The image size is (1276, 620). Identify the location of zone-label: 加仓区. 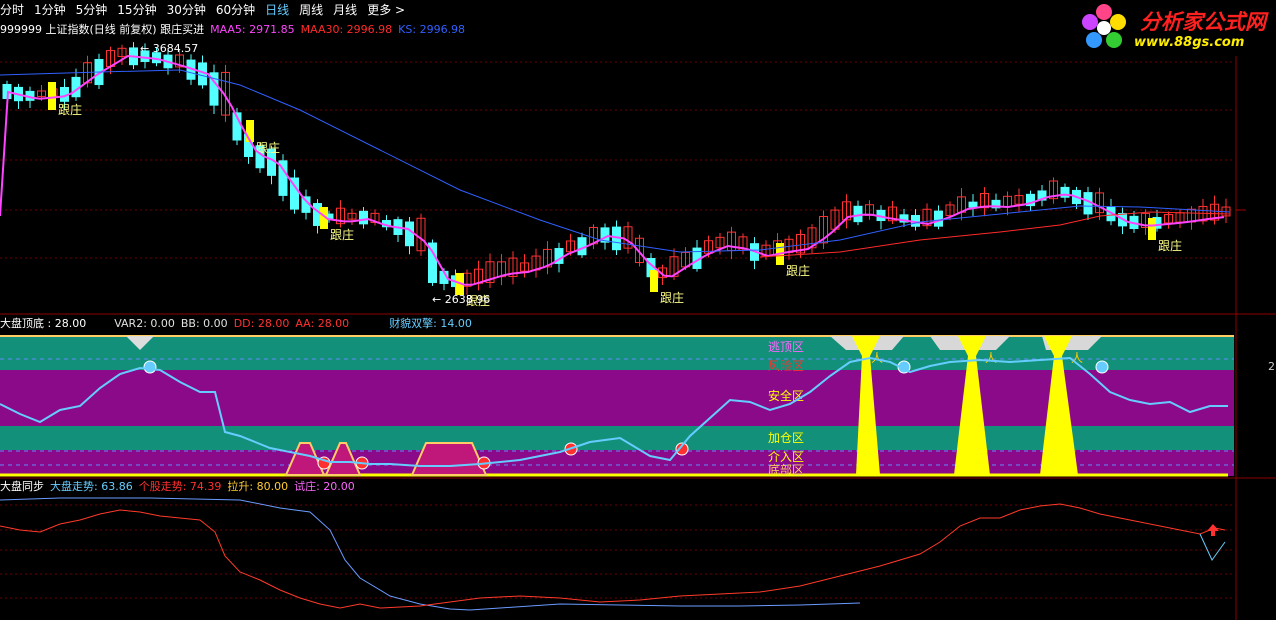
(786, 438).